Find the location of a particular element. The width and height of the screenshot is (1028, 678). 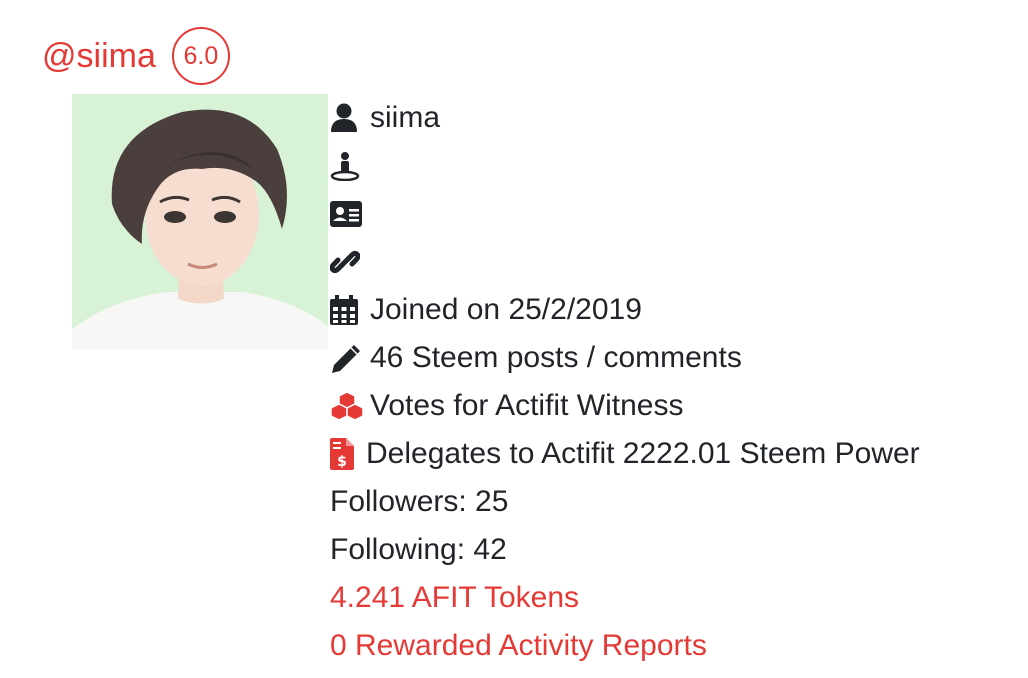

link-icon is located at coordinates (350, 262).